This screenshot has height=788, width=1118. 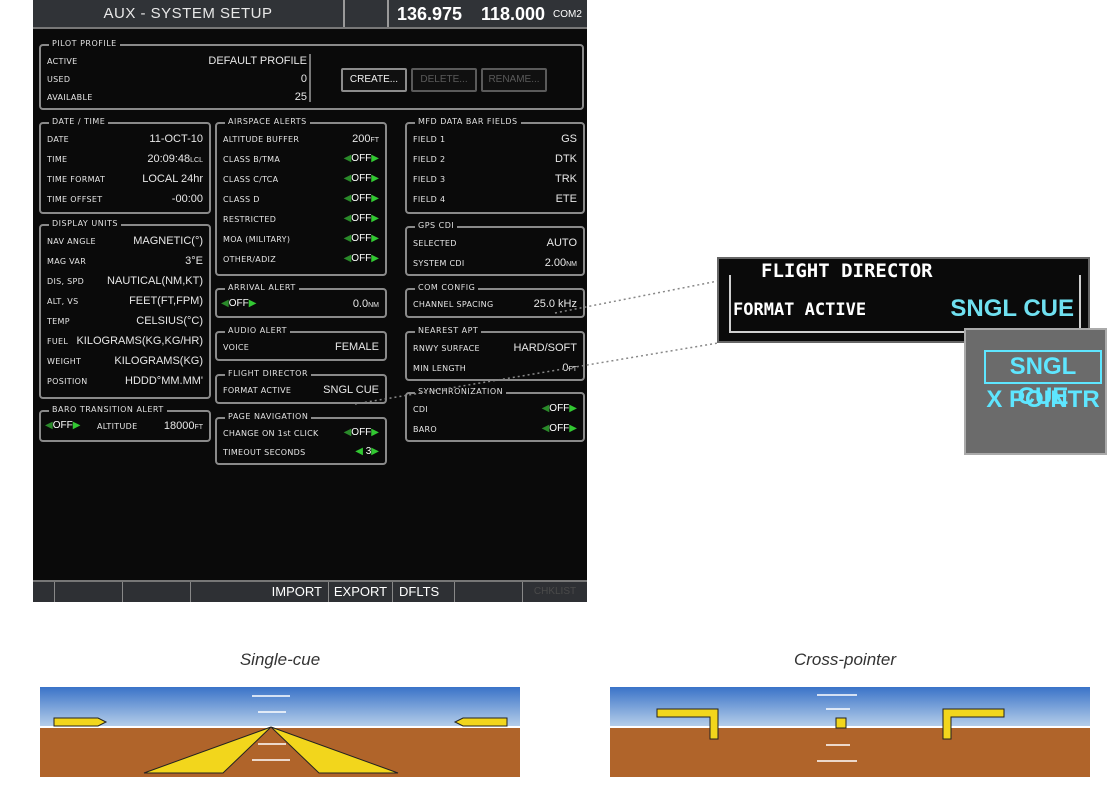 What do you see at coordinates (429, 199) in the screenshot?
I see `row-label: FIELD 4` at bounding box center [429, 199].